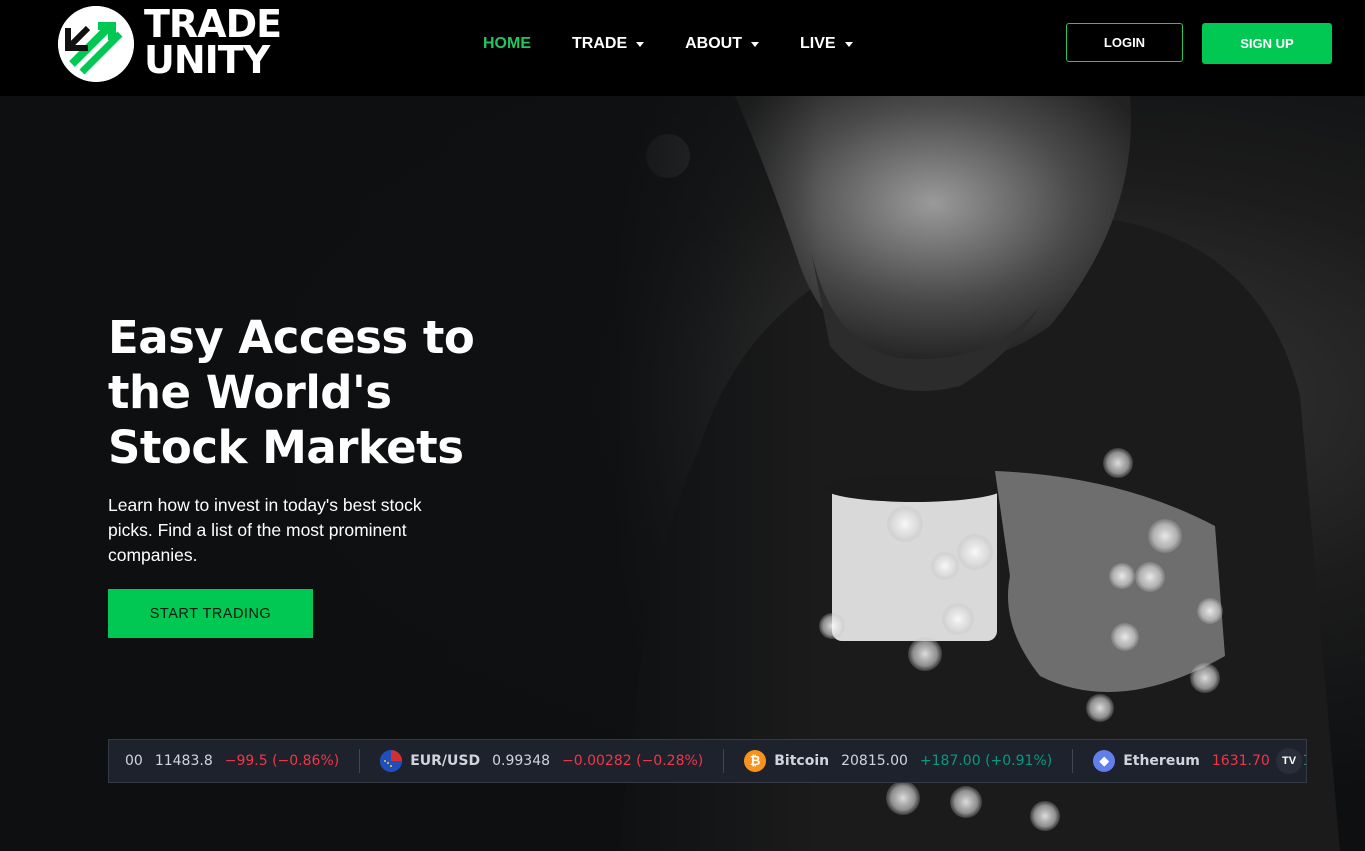  What do you see at coordinates (207, 60) in the screenshot?
I see `logo-line-2: UNITY` at bounding box center [207, 60].